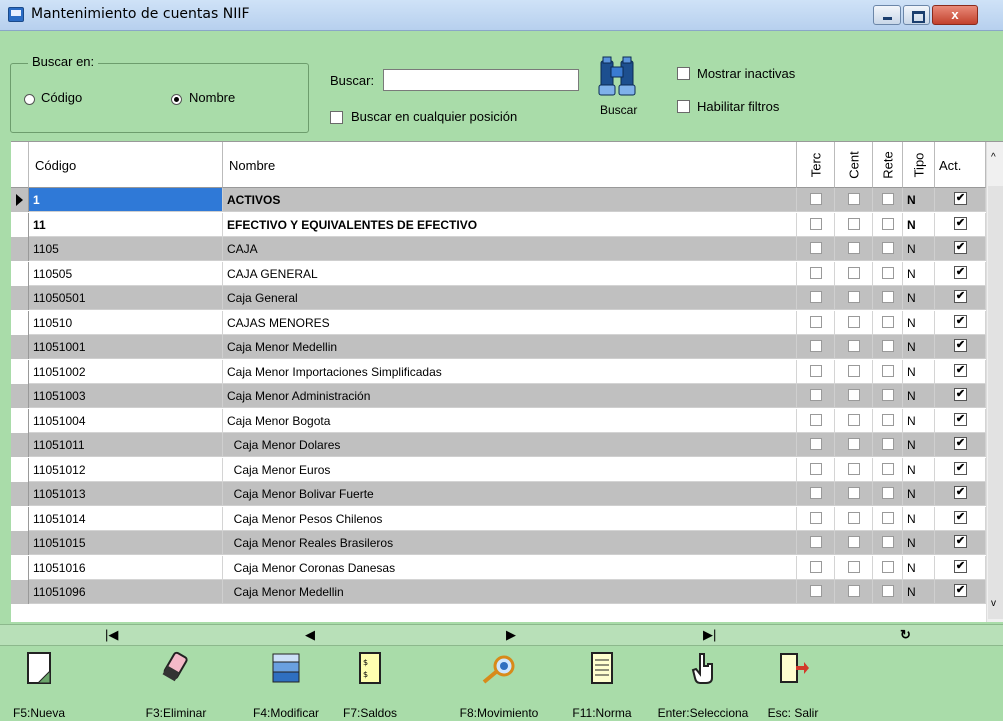  What do you see at coordinates (602, 684) in the screenshot?
I see `f11-norma-button: F11:Norma` at bounding box center [602, 684].